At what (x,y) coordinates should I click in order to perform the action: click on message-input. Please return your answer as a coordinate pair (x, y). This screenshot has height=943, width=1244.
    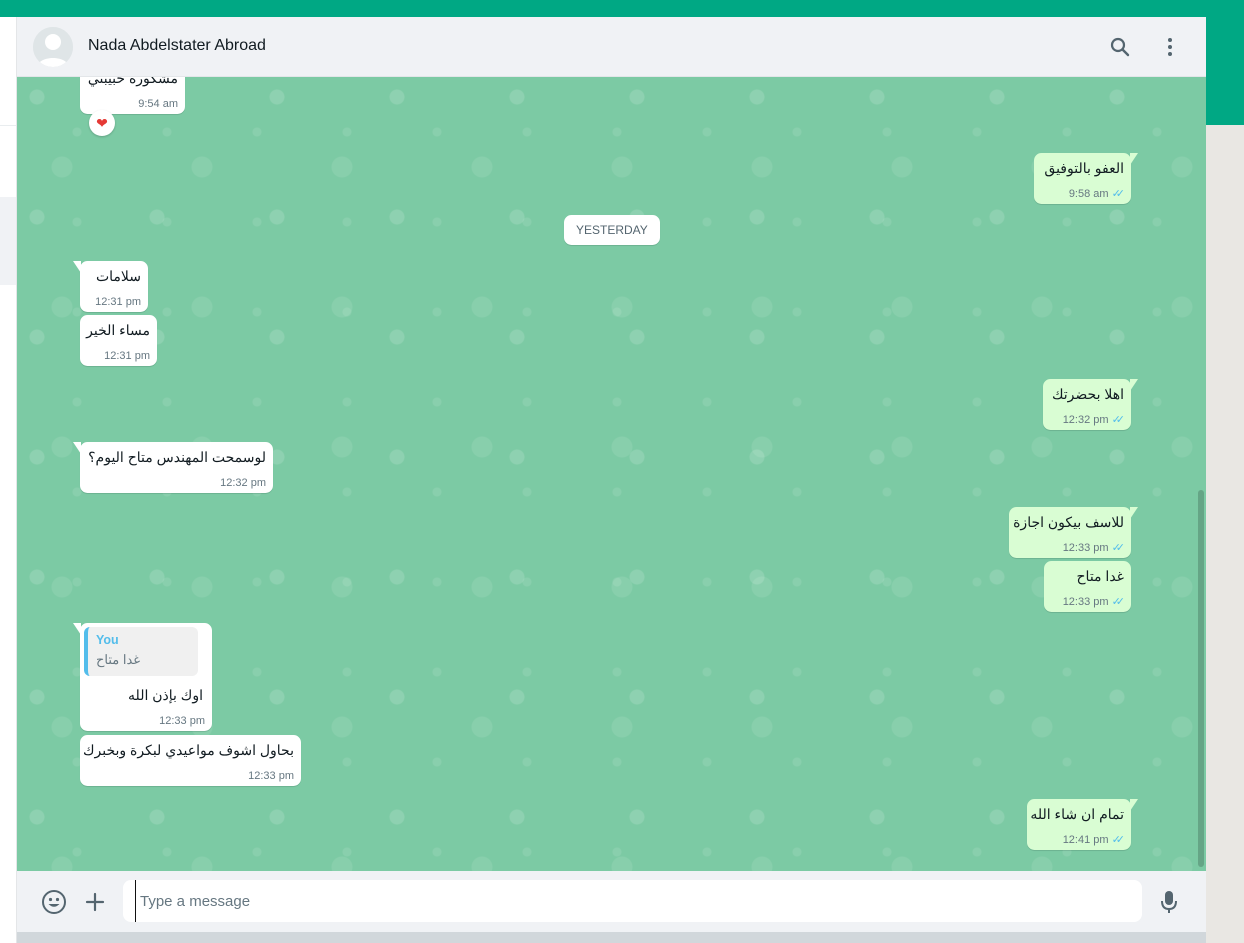
    Looking at the image, I should click on (630, 901).